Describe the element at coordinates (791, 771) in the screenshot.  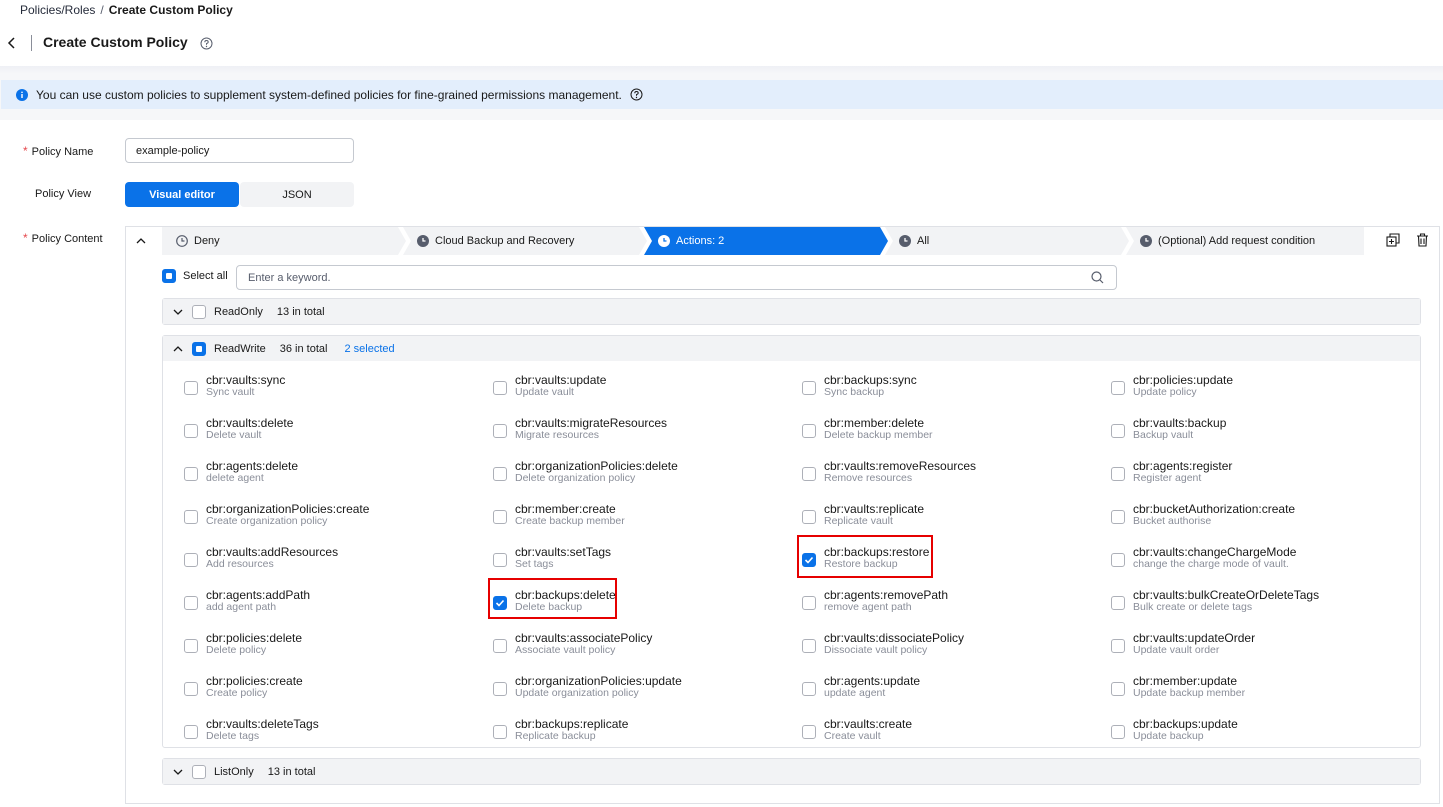
I see `group-header-listonly: ListOnly 13 in total` at that location.